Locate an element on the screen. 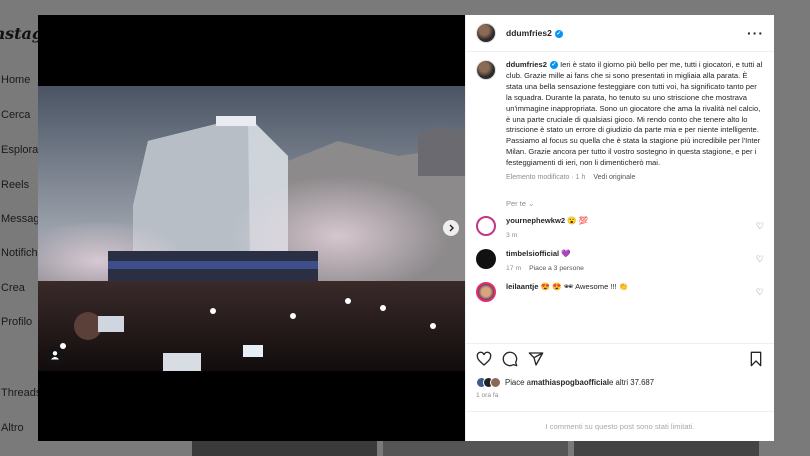 This screenshot has width=810, height=456. chevron-right-icon is located at coordinates (451, 228).